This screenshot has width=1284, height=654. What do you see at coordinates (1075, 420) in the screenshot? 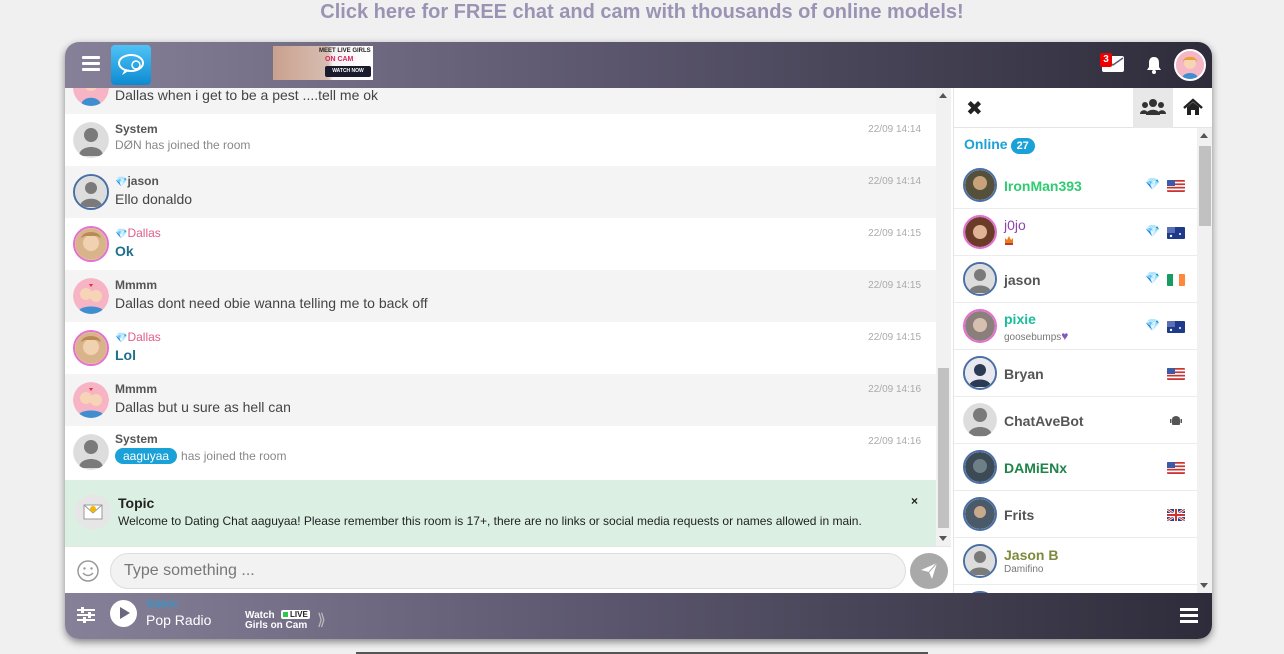
I see `list-item: ChatAveBot` at bounding box center [1075, 420].